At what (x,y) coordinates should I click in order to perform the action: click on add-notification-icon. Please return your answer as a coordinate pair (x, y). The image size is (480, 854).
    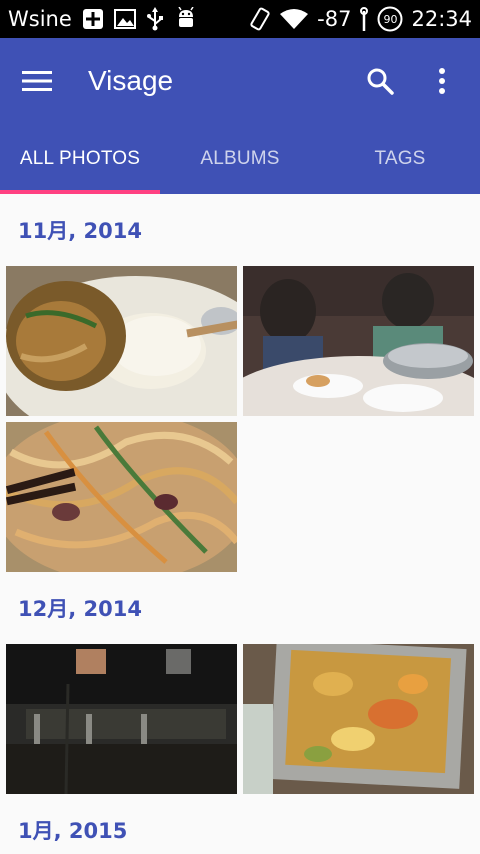
    Looking at the image, I should click on (93, 19).